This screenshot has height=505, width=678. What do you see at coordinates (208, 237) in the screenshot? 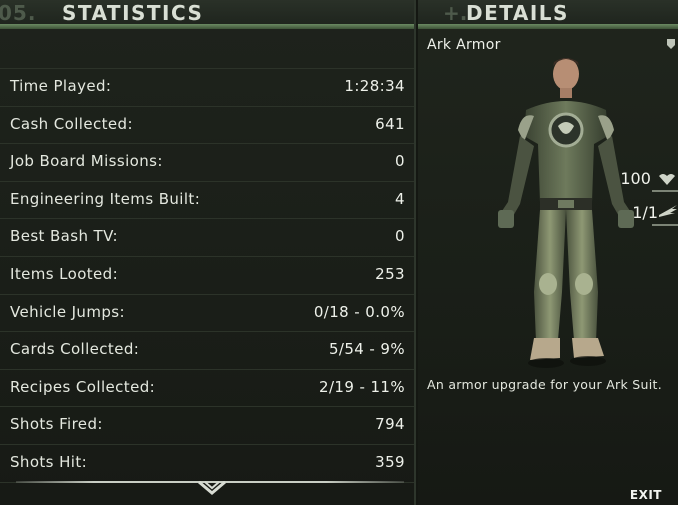
I see `stat-row-best-bash-tv: Best Bash TV: 0` at bounding box center [208, 237].